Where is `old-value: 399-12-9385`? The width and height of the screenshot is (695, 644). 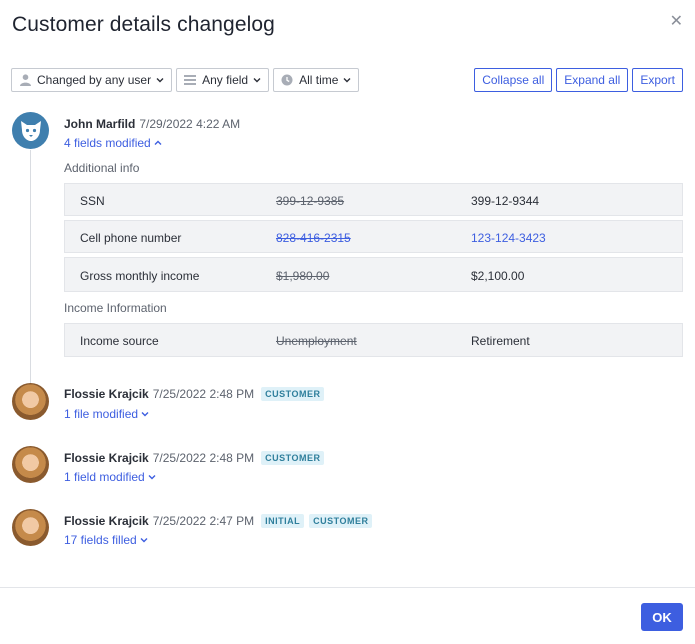
old-value: 399-12-9385 is located at coordinates (310, 201).